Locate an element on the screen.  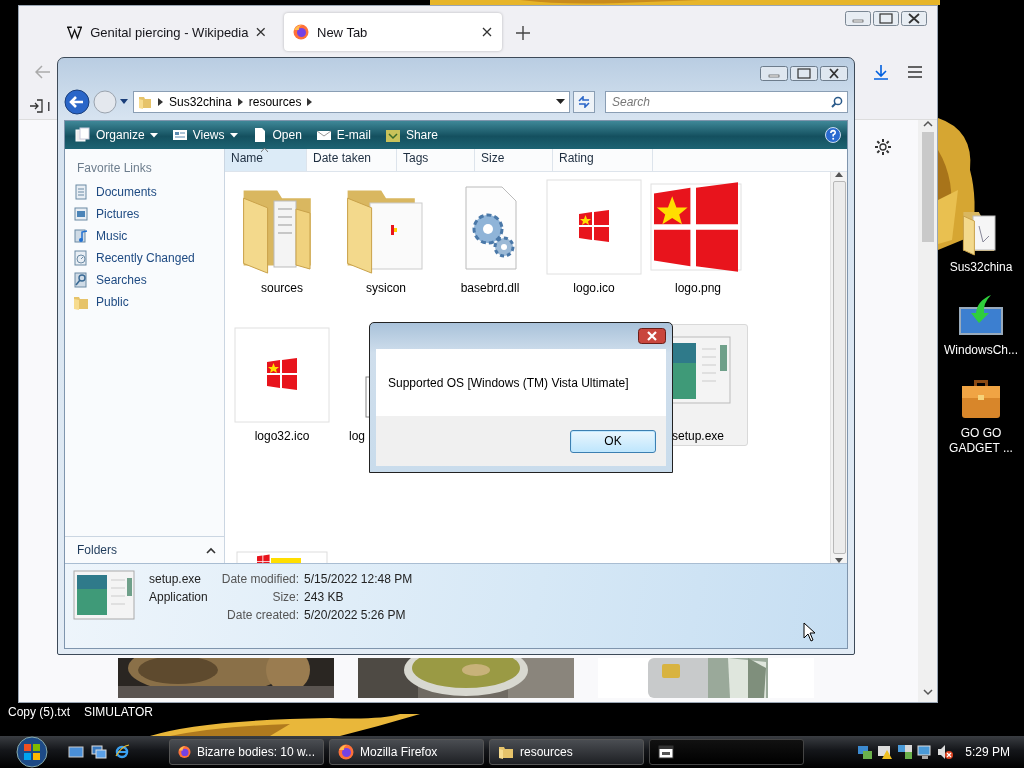
clock: 5:29 PM is located at coordinates (987, 752).